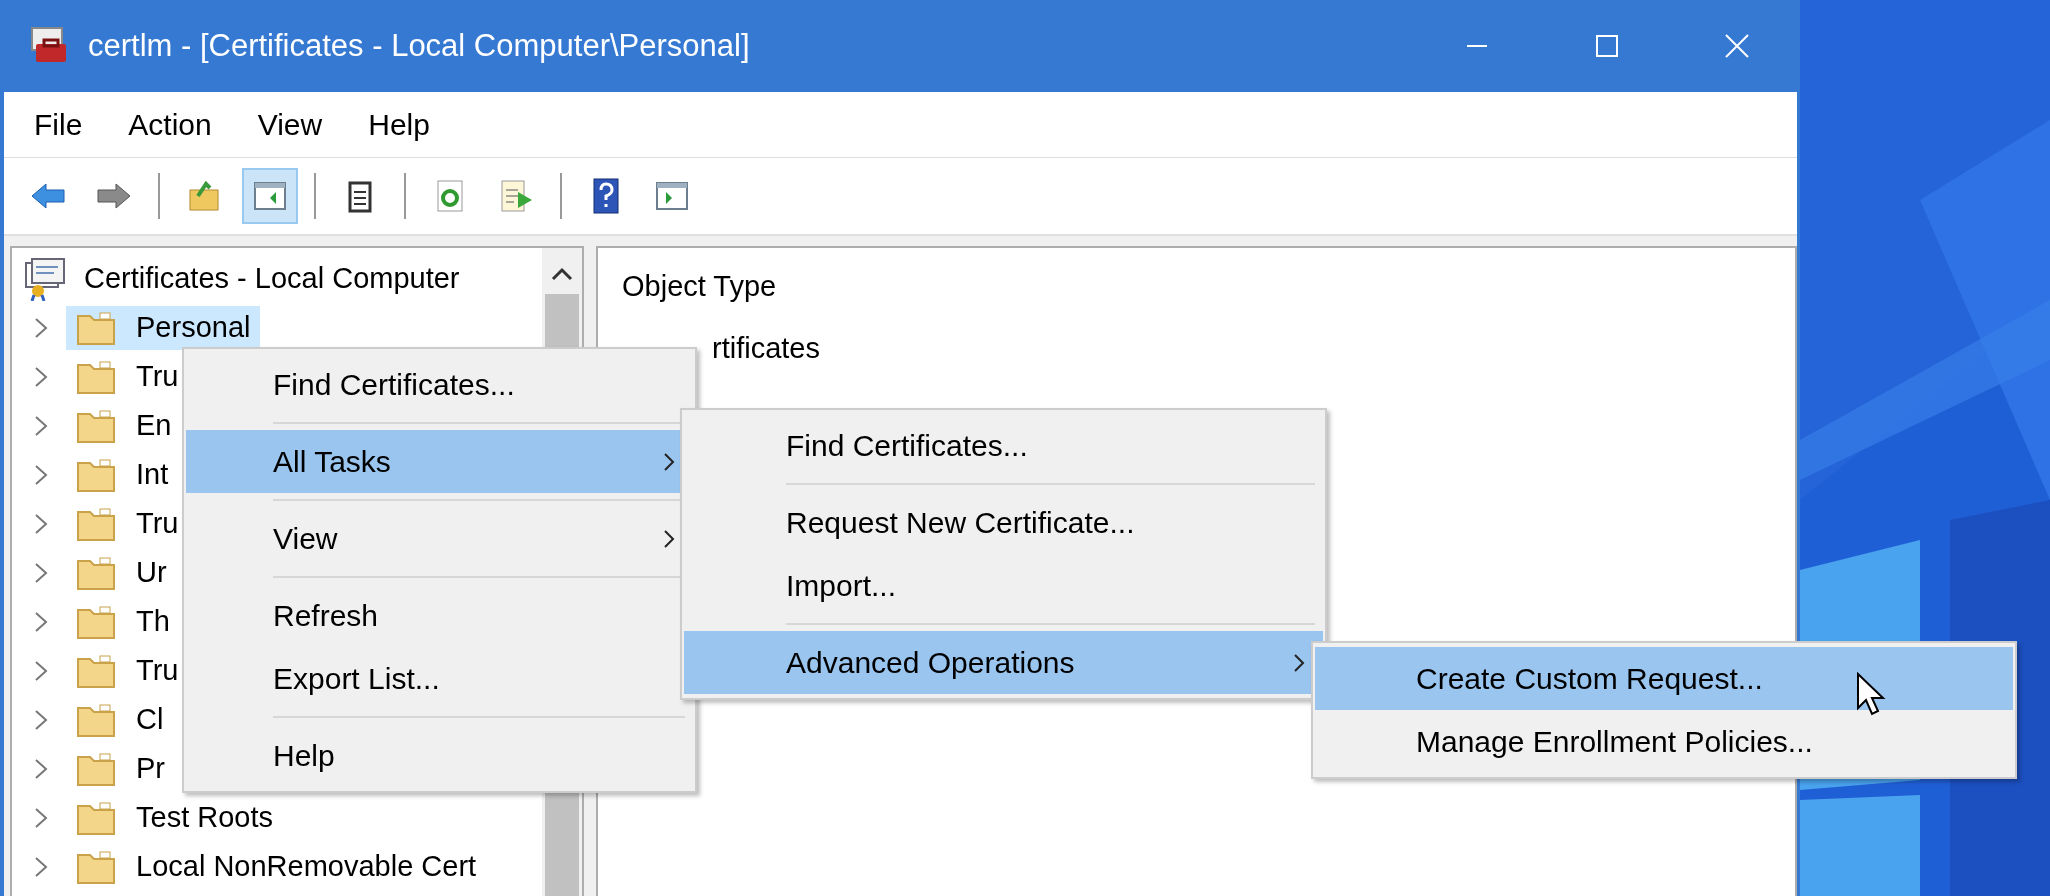 The height and width of the screenshot is (896, 2050). Describe the element at coordinates (121, 572) in the screenshot. I see `tree-item-highlight: Ur` at that location.